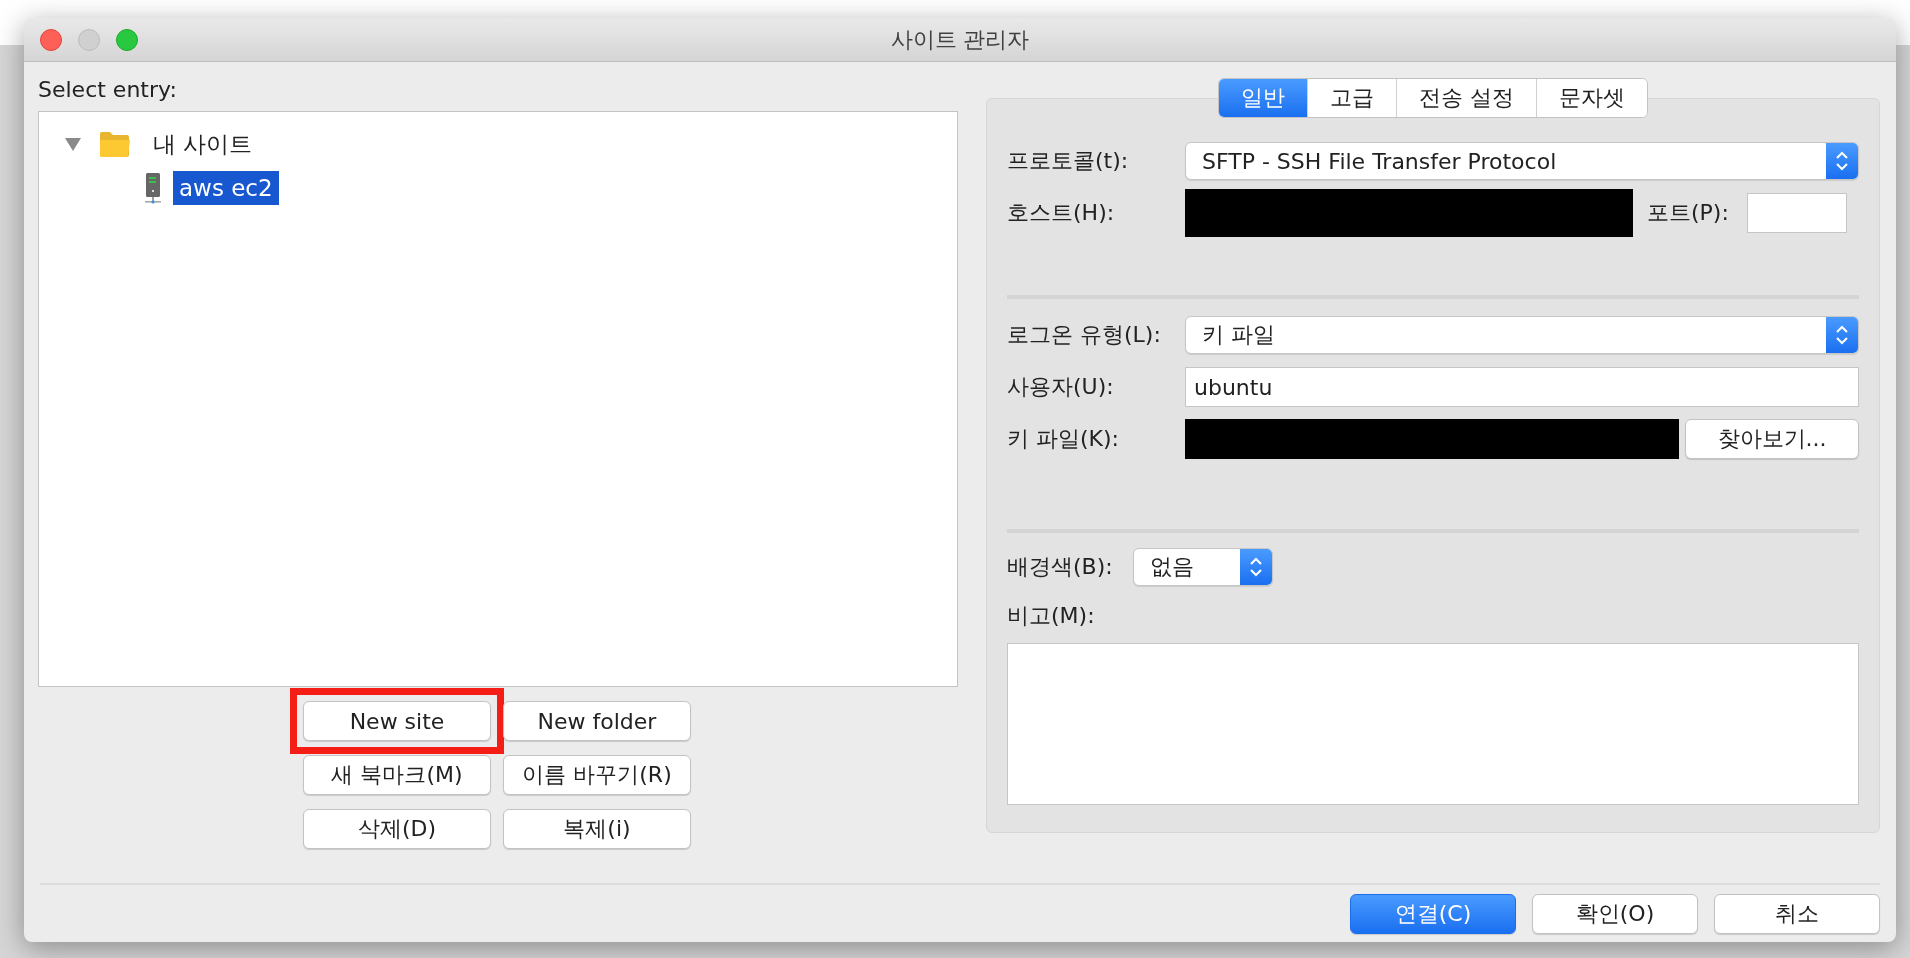 The image size is (1910, 958). Describe the element at coordinates (1433, 913) in the screenshot. I see `dialog-button: 연결(C)` at that location.